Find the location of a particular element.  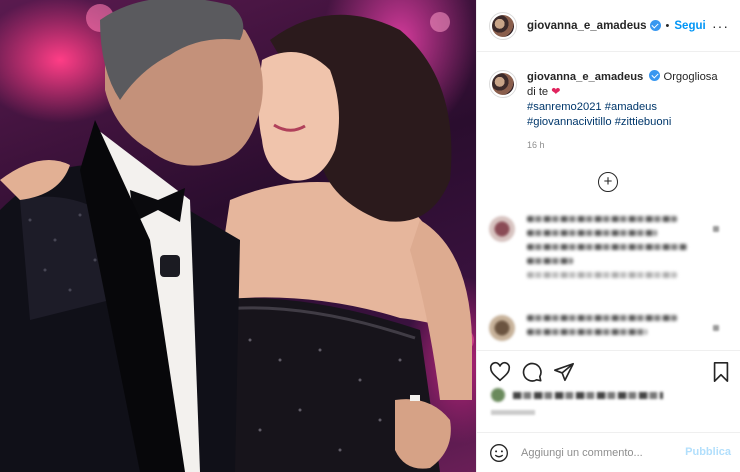

caption-timestamp: 16 h is located at coordinates (627, 145).